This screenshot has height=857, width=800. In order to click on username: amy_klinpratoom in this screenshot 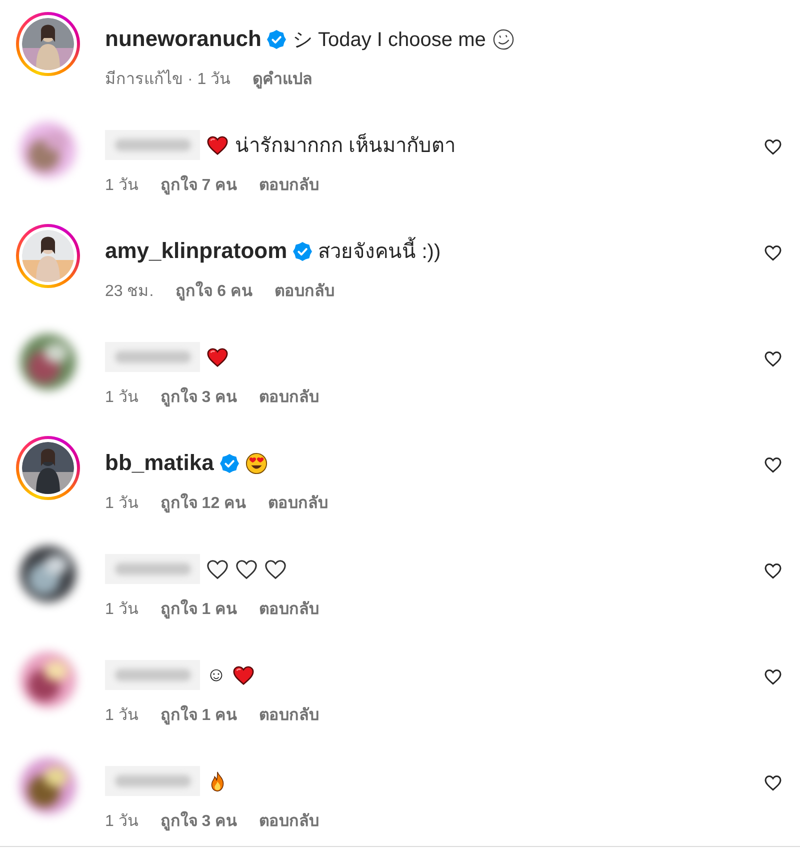, I will do `click(196, 251)`.